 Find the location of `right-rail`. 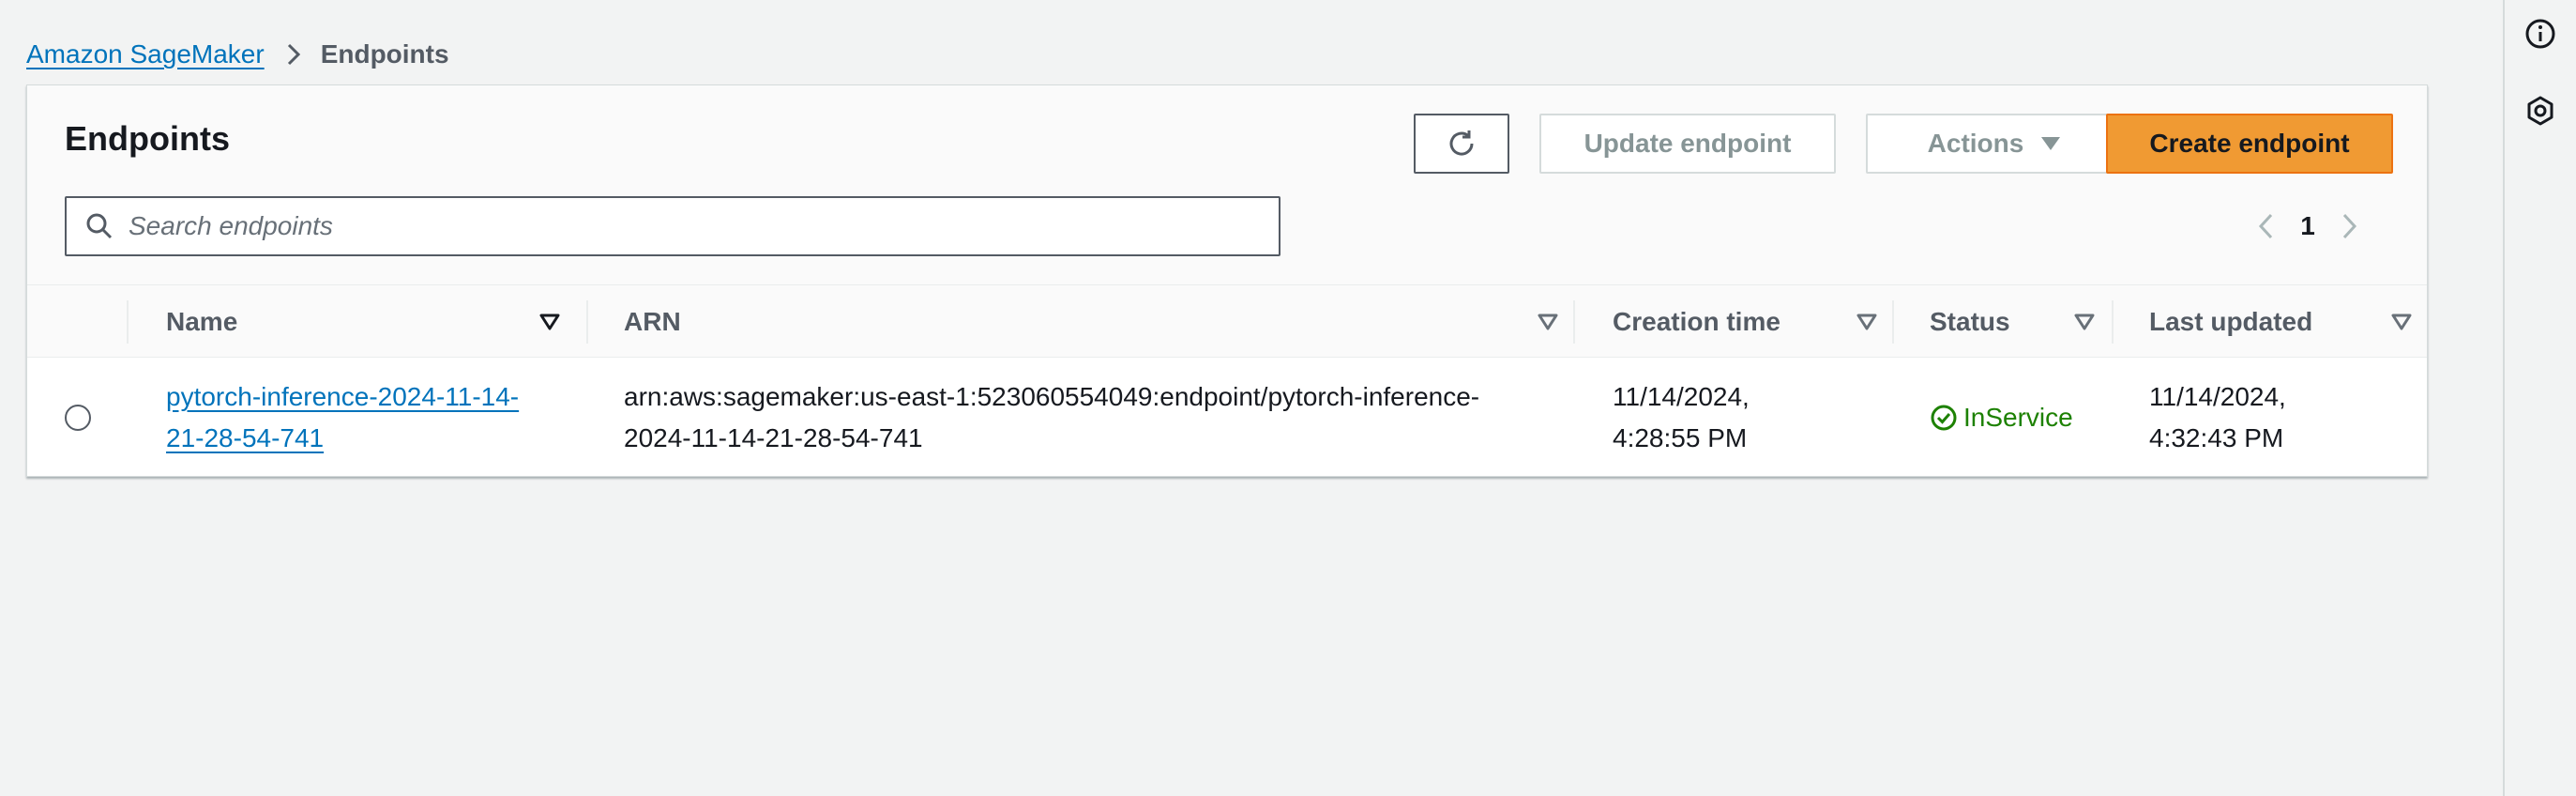

right-rail is located at coordinates (2539, 398).